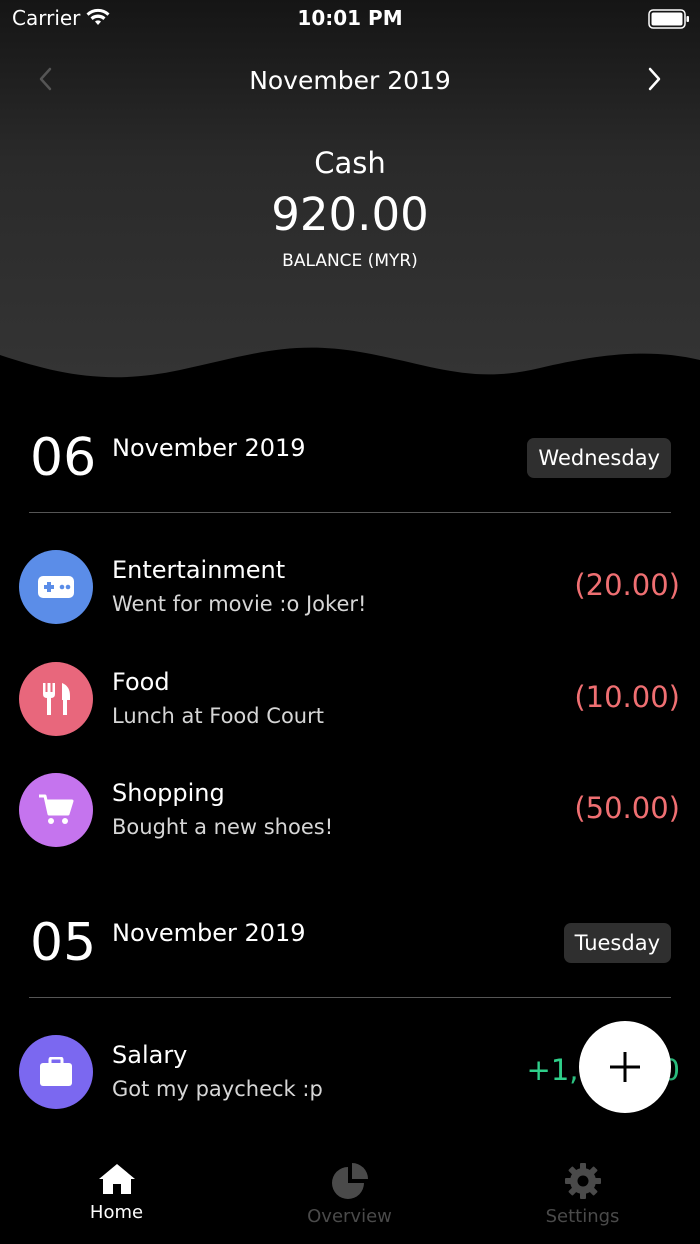 Image resolution: width=700 pixels, height=1244 pixels. I want to click on cart-icon, so click(56, 810).